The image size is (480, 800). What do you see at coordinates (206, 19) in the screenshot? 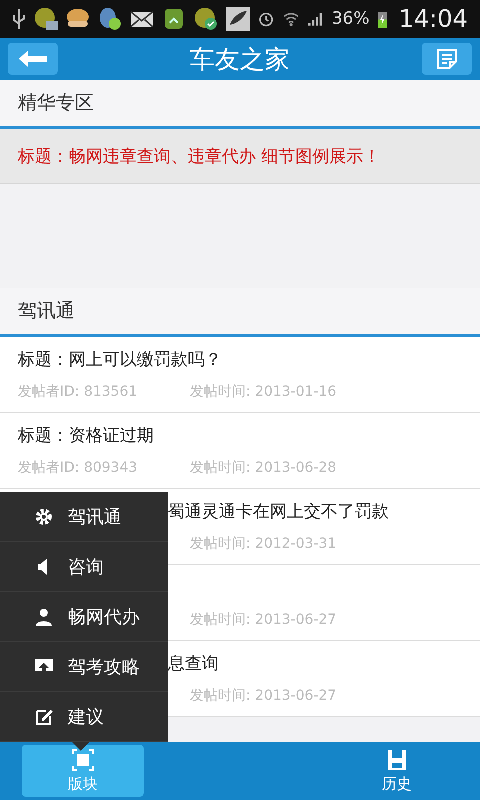
I see `check-badge-icon` at bounding box center [206, 19].